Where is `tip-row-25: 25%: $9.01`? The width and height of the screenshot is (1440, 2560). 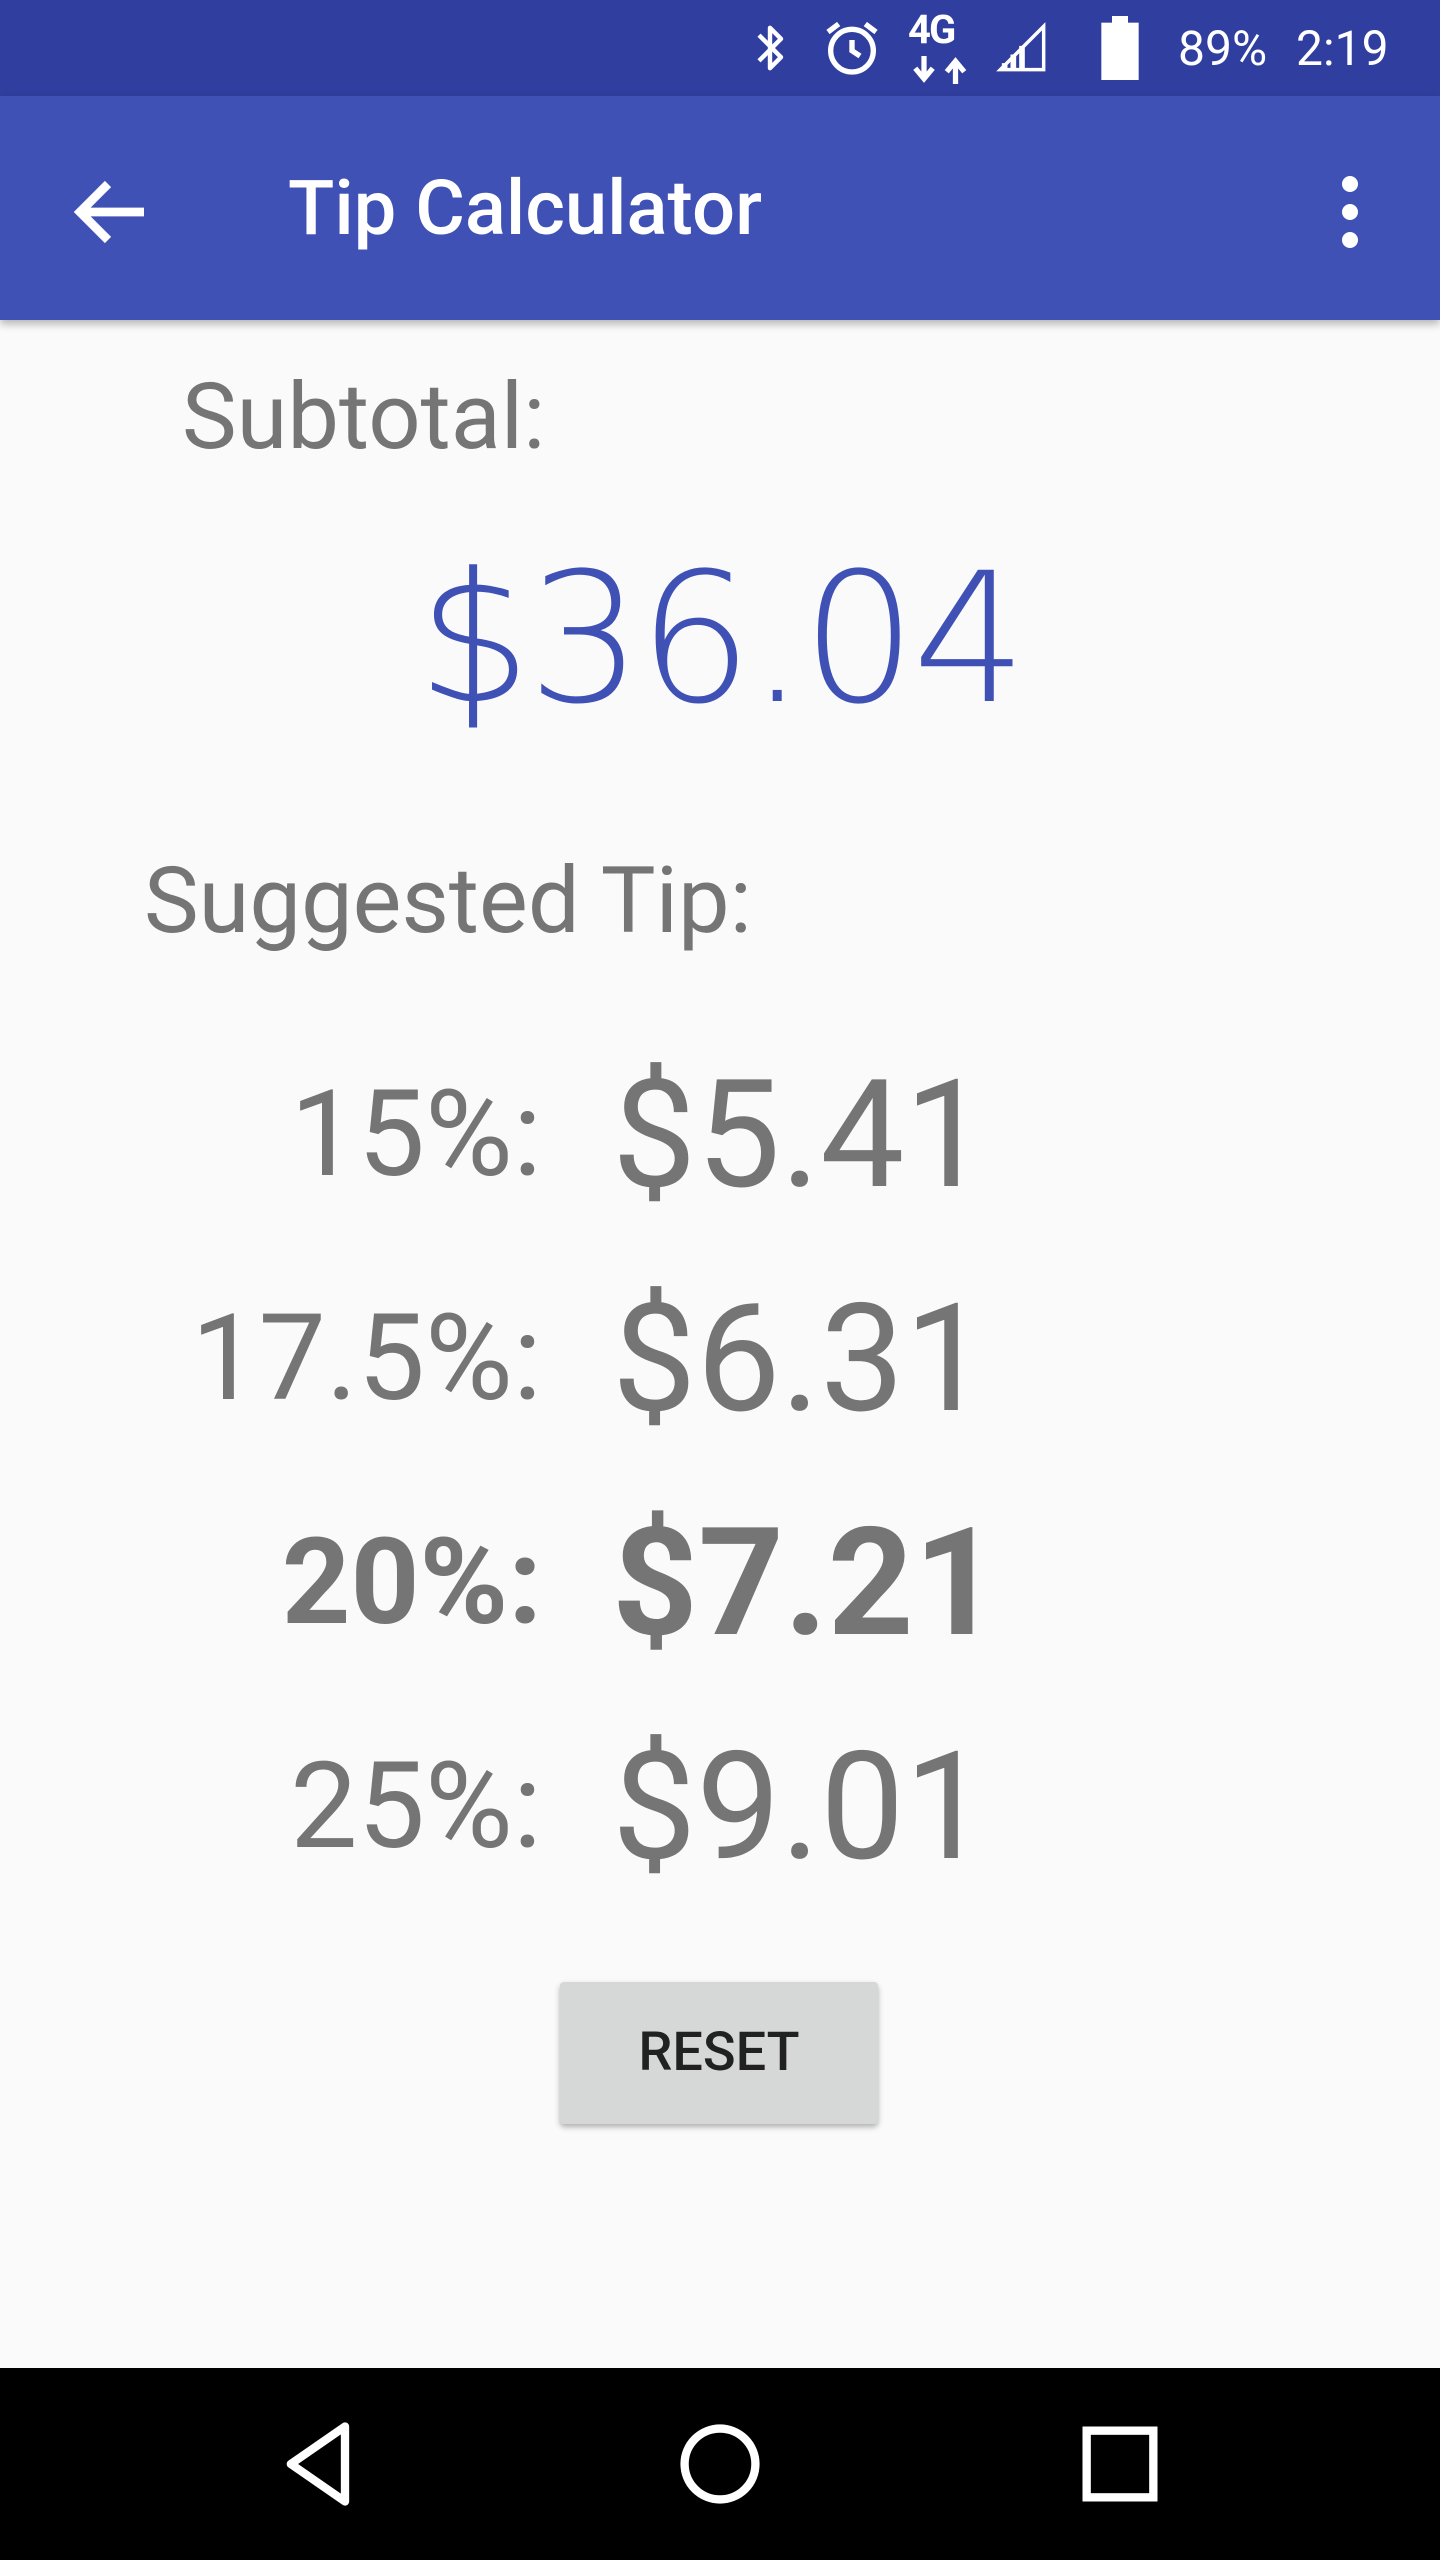 tip-row-25: 25%: $9.01 is located at coordinates (720, 1807).